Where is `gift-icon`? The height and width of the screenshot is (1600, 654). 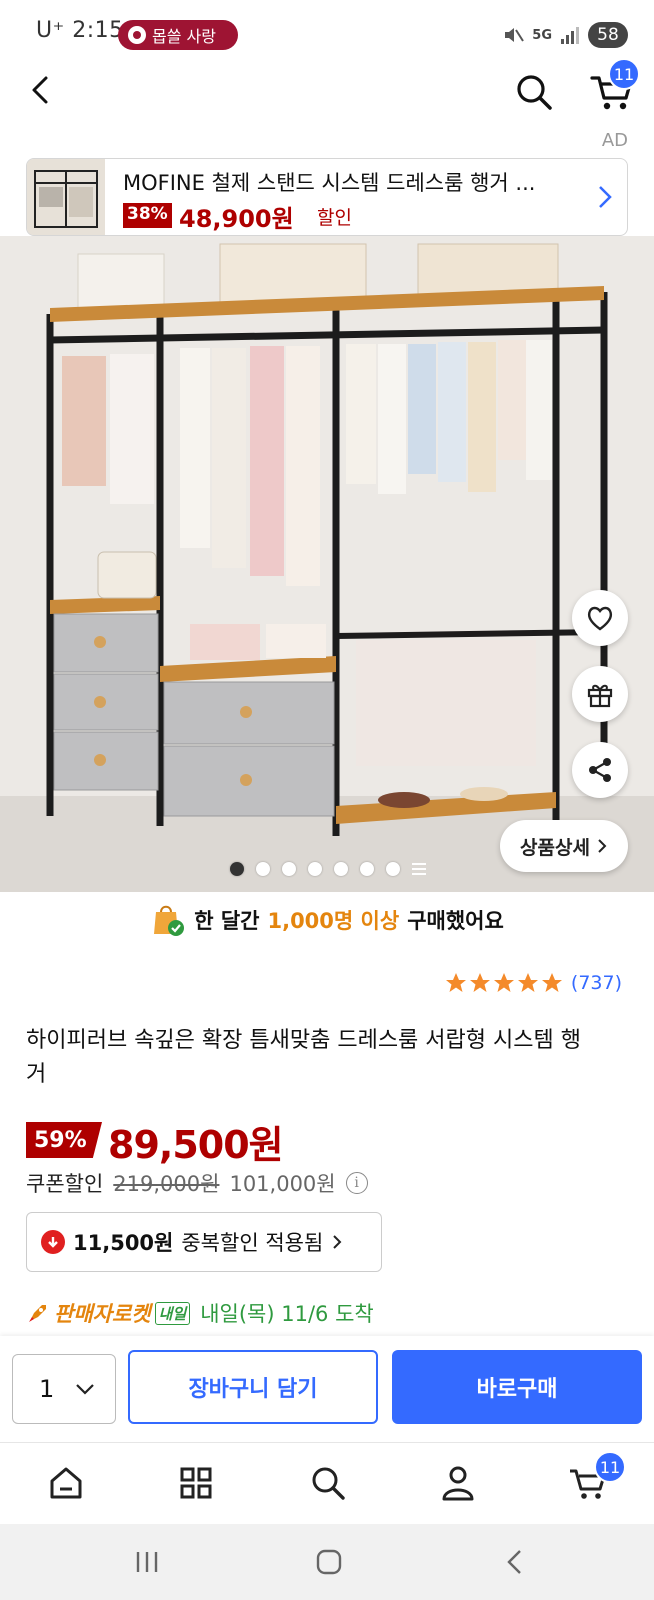 gift-icon is located at coordinates (600, 696).